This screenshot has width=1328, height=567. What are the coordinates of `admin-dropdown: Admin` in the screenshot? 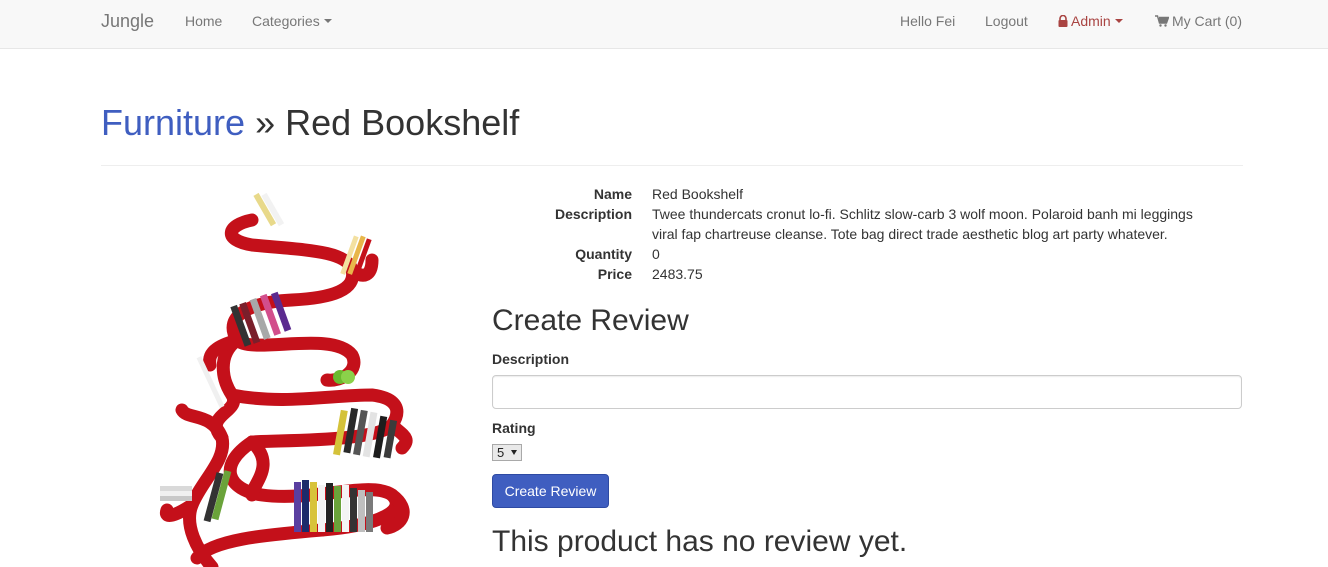 It's located at (1090, 21).